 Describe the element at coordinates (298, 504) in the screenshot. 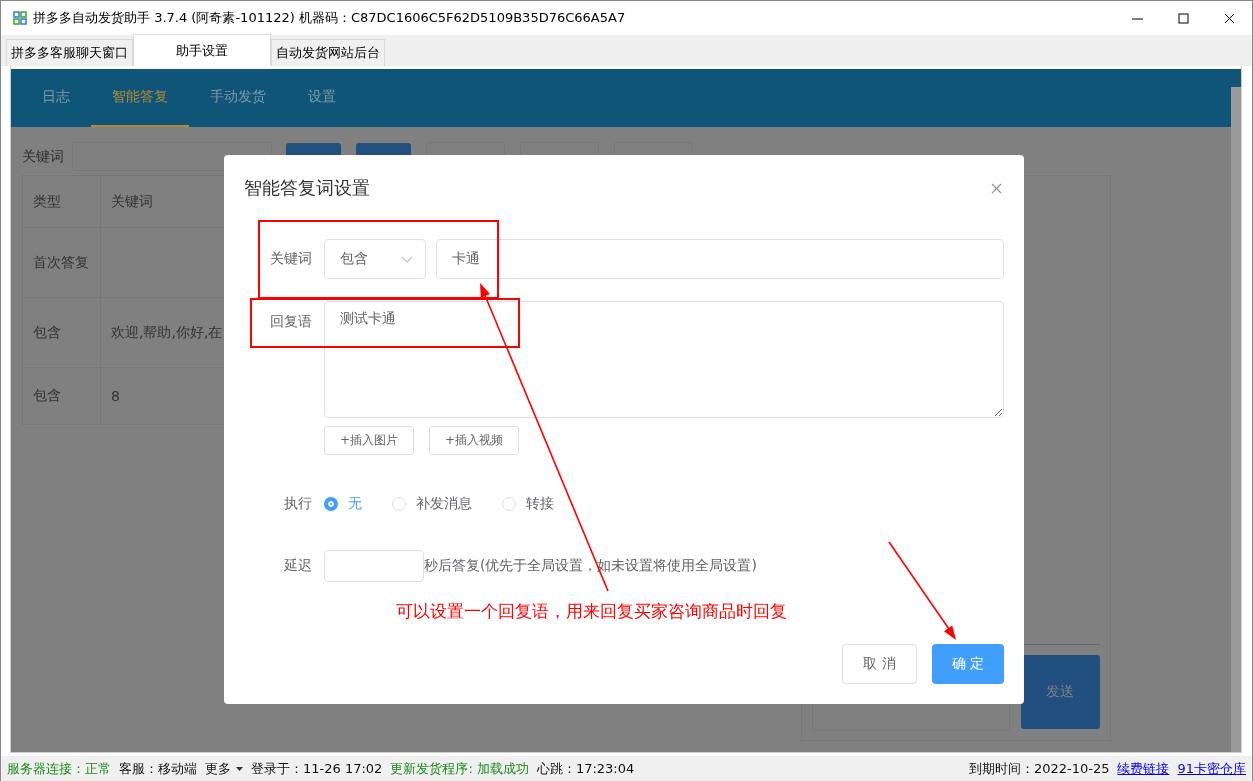

I see `field-label: 执行` at that location.